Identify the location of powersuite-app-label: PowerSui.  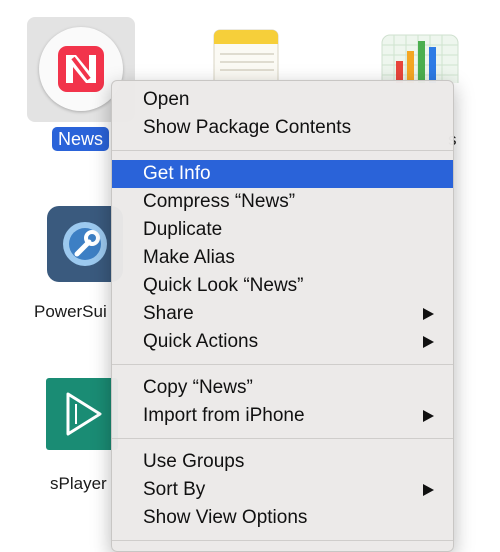
(70, 311).